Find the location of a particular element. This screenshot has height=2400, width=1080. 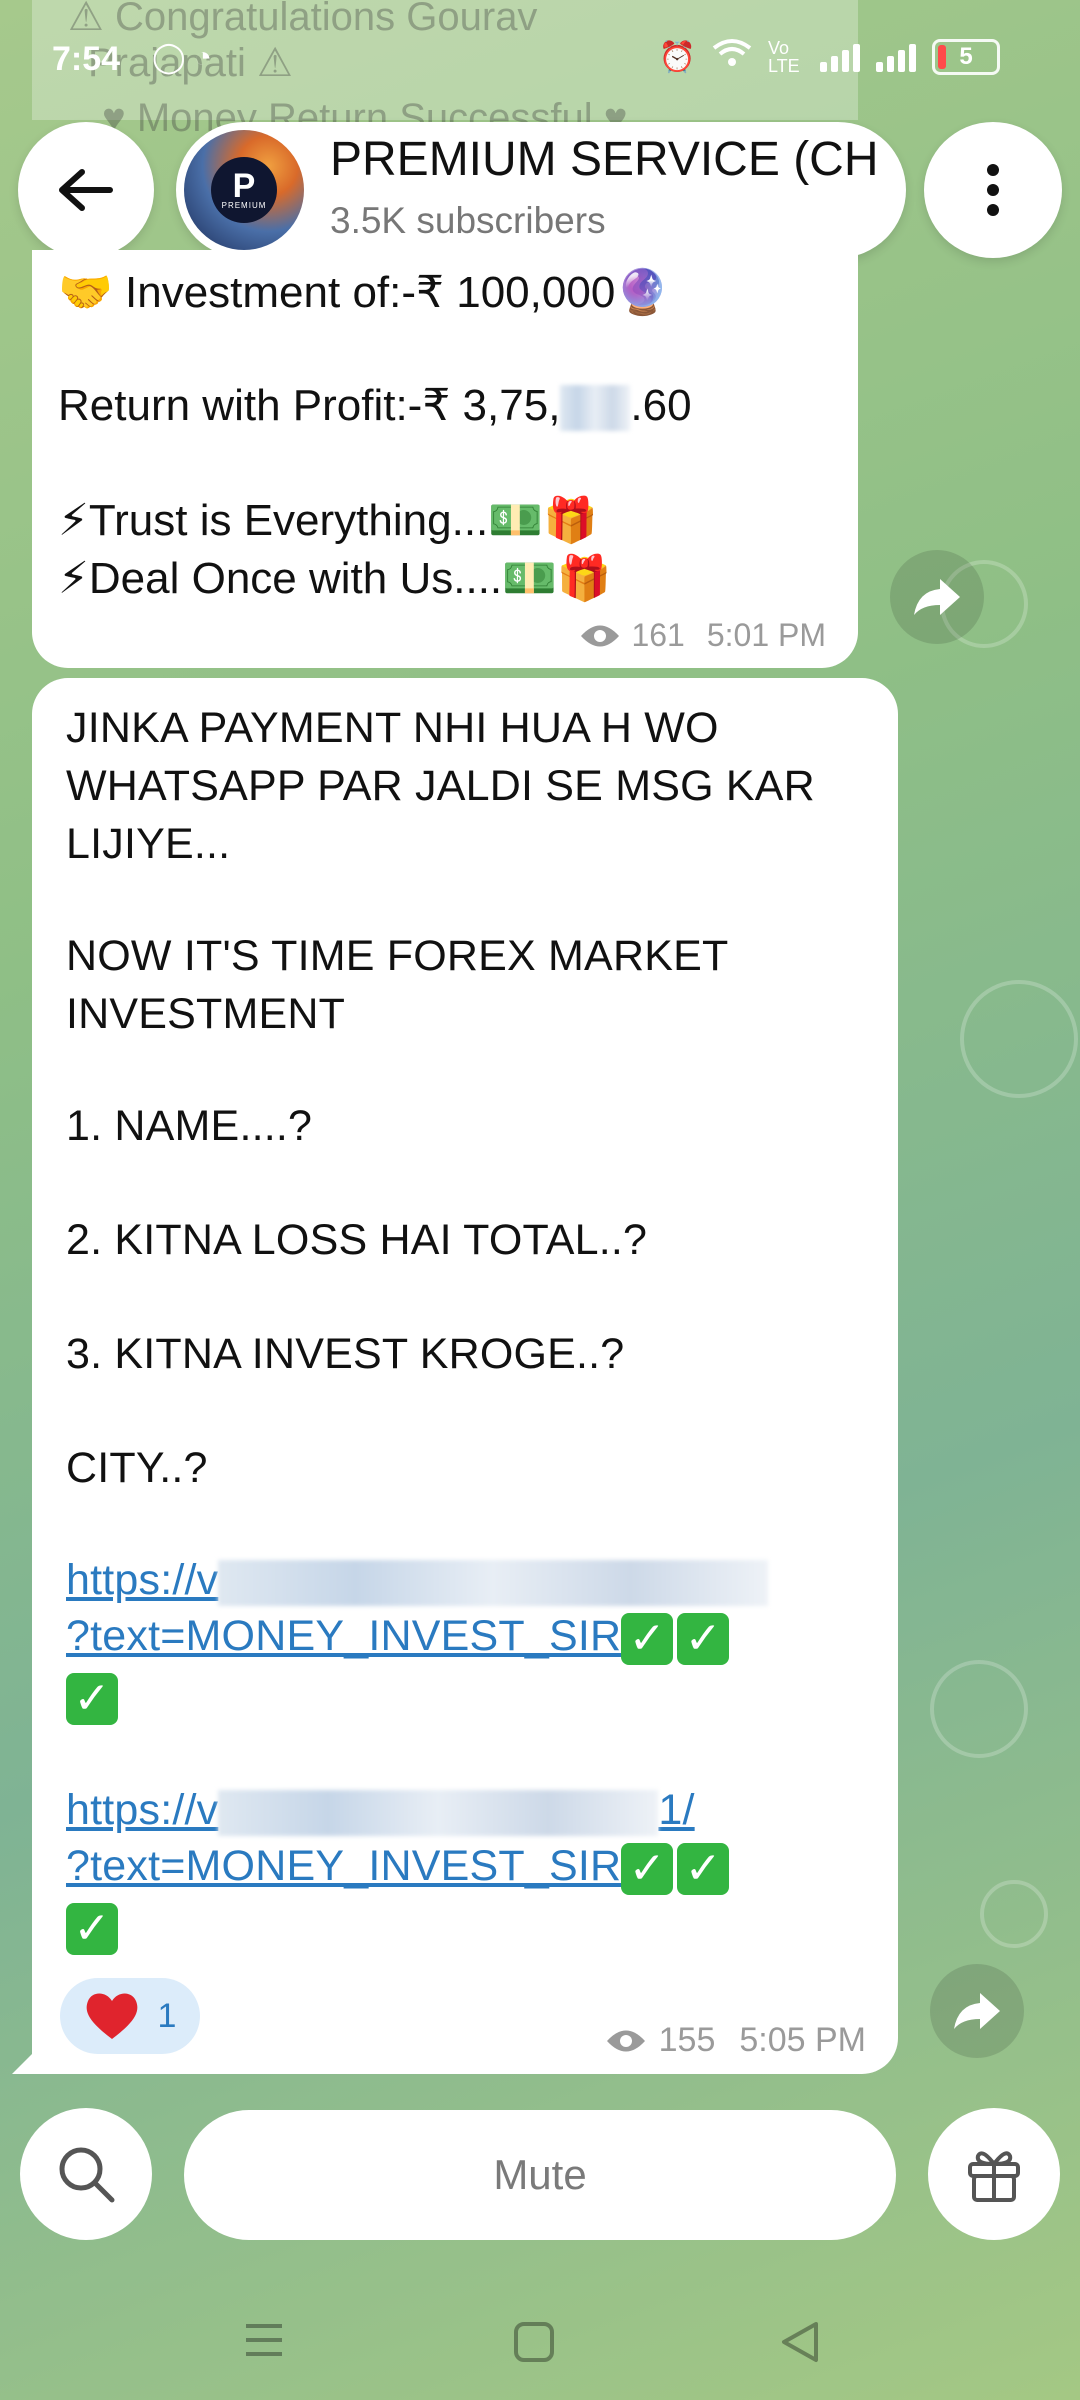

message-text: JINKA PAYMENT NHI HUA H WO is located at coordinates (392, 728).